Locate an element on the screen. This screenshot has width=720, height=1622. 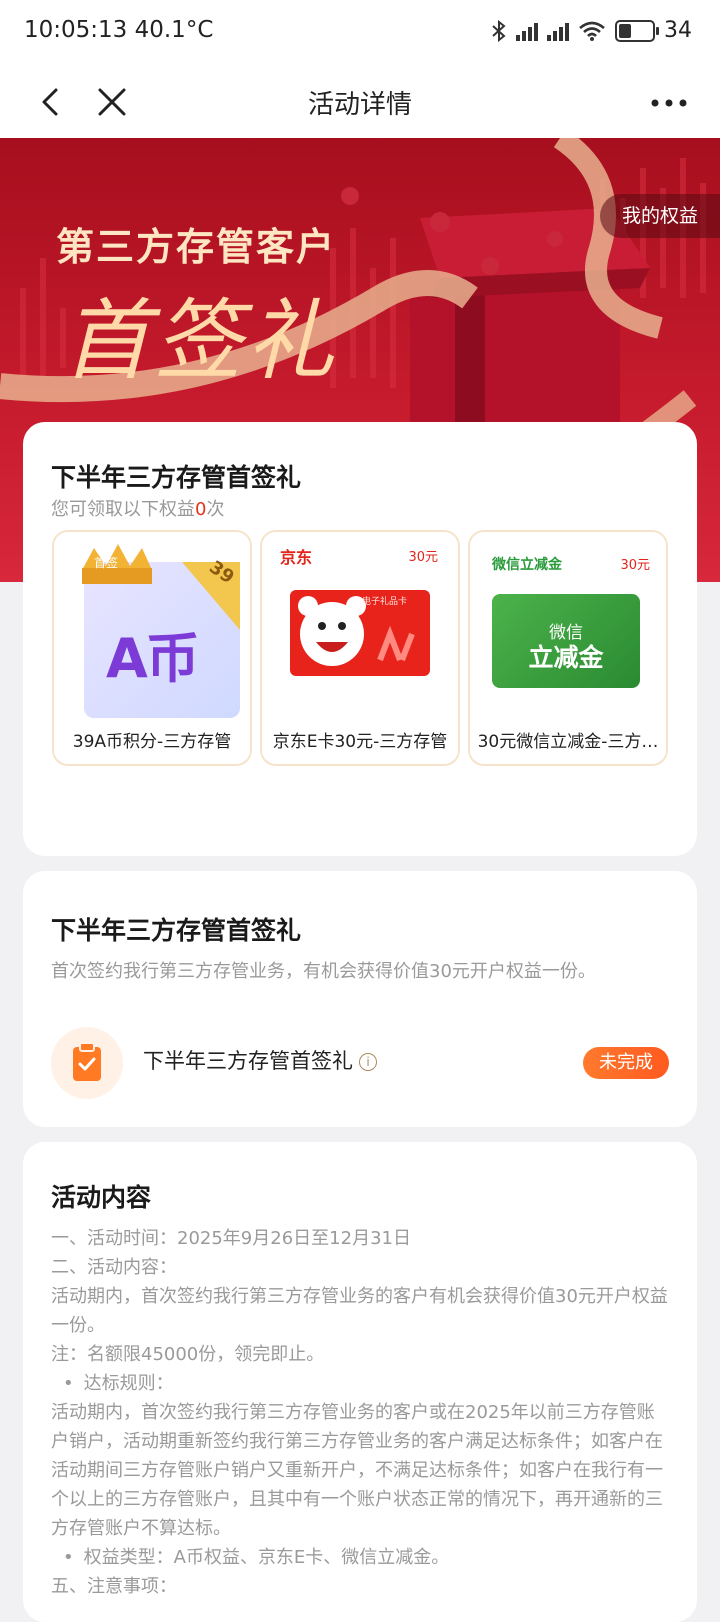
content-line: 二、活动内容： is located at coordinates (114, 1267).